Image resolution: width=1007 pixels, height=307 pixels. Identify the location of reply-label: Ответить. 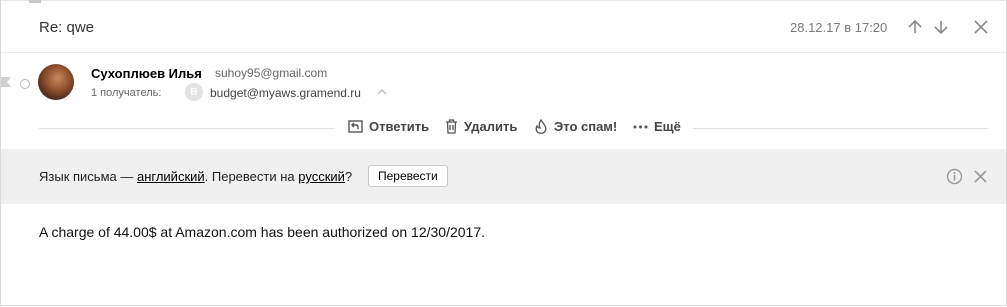
(399, 126).